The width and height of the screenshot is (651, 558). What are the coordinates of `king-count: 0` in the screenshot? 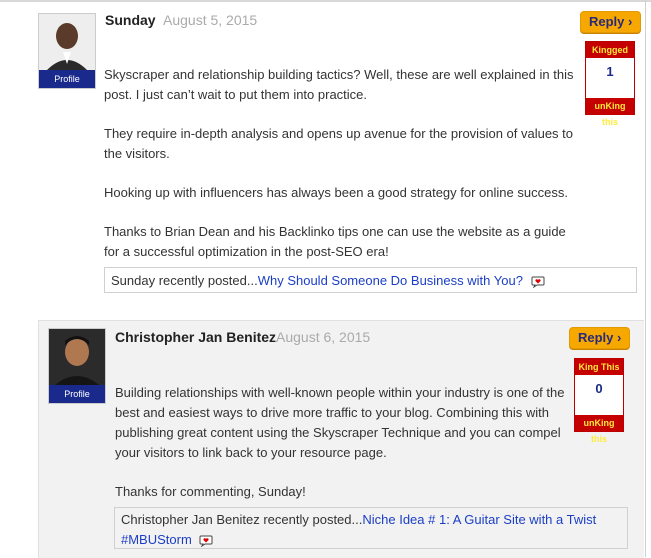 It's located at (599, 388).